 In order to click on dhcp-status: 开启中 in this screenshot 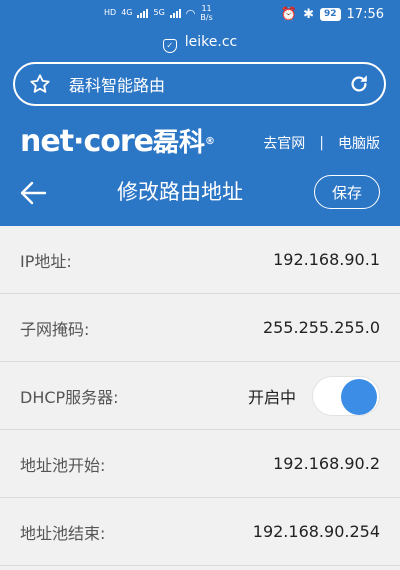, I will do `click(271, 397)`.